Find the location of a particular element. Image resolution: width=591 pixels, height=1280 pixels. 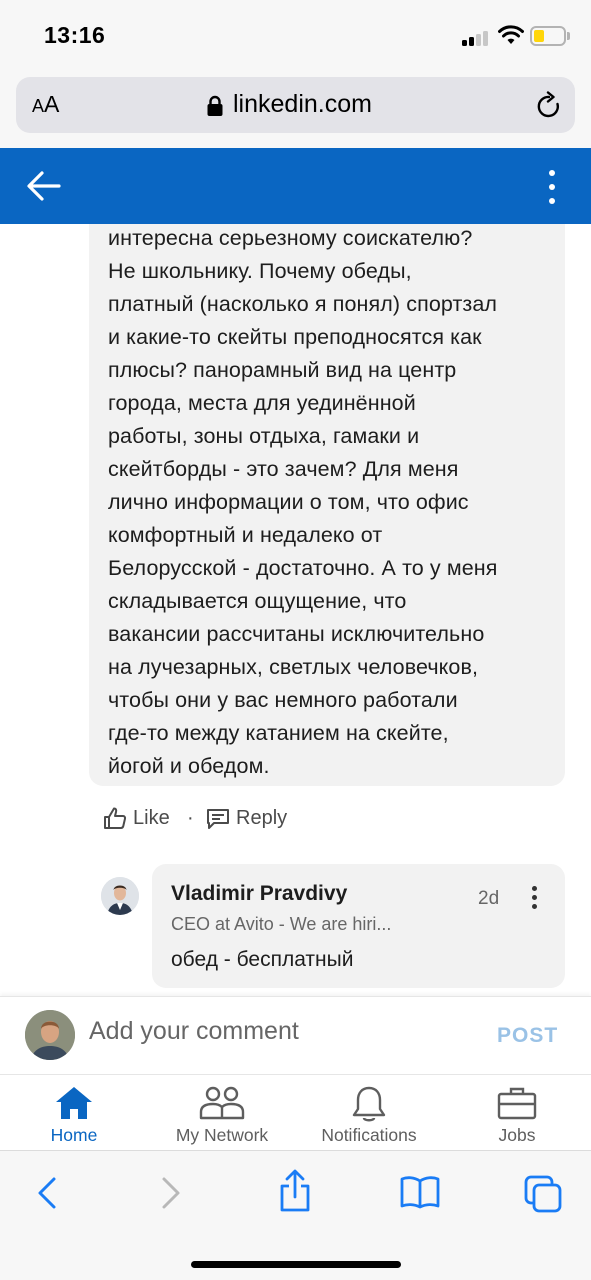

comment-line: складывается ощущение, что is located at coordinates (257, 601).